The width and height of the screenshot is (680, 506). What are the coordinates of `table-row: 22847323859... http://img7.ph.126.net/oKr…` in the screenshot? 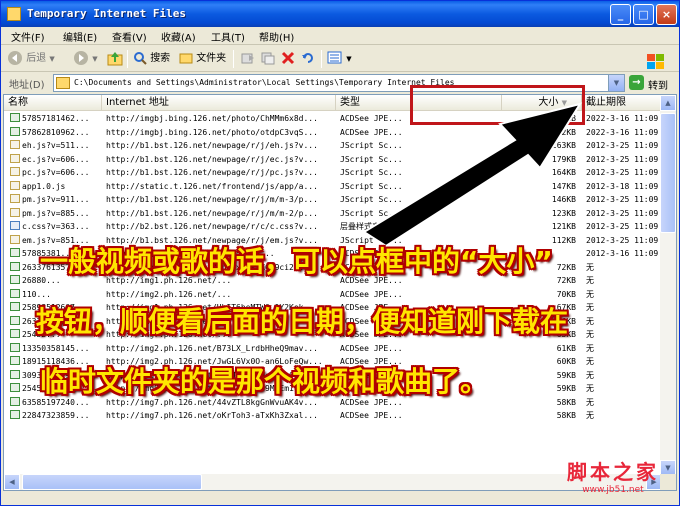 It's located at (333, 416).